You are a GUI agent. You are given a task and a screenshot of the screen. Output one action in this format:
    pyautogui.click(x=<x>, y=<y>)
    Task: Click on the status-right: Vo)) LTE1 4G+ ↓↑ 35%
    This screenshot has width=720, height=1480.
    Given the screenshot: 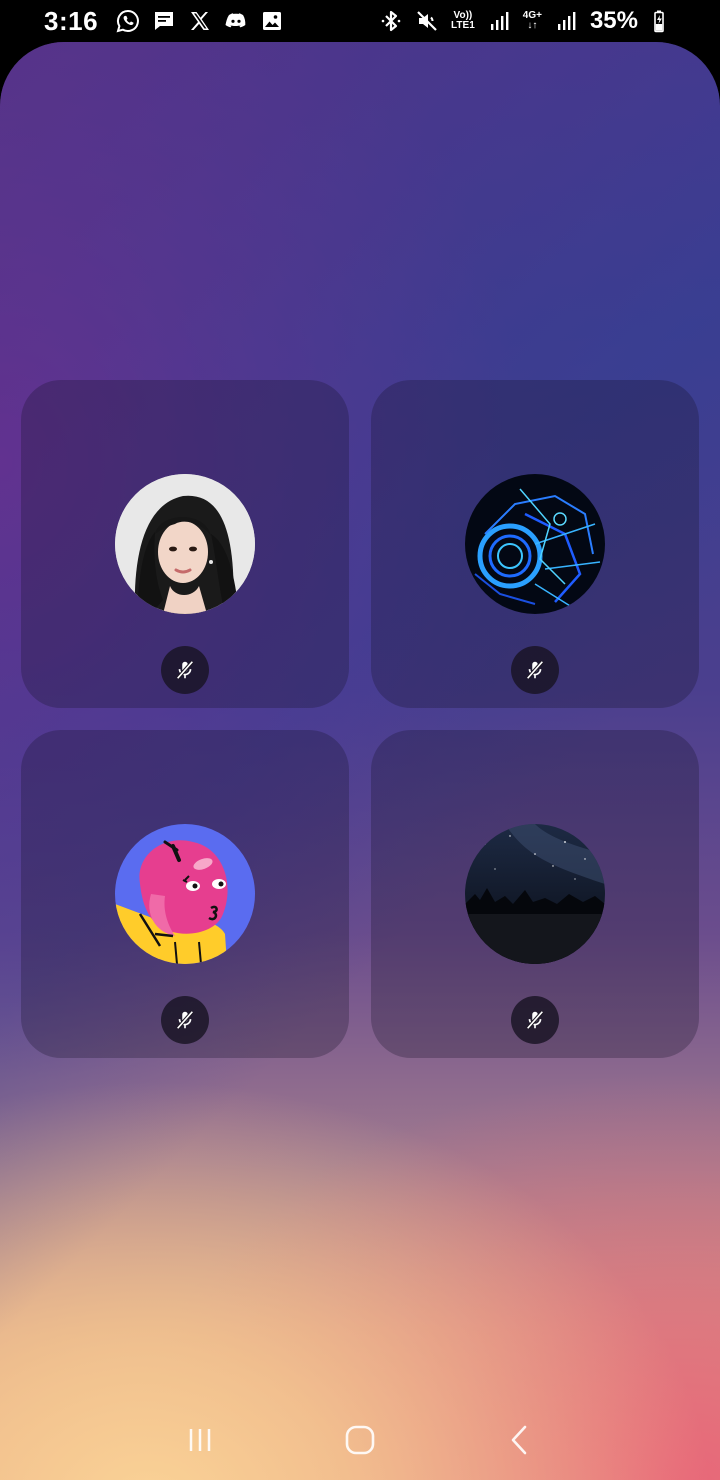 What is the action you would take?
    pyautogui.click(x=526, y=21)
    